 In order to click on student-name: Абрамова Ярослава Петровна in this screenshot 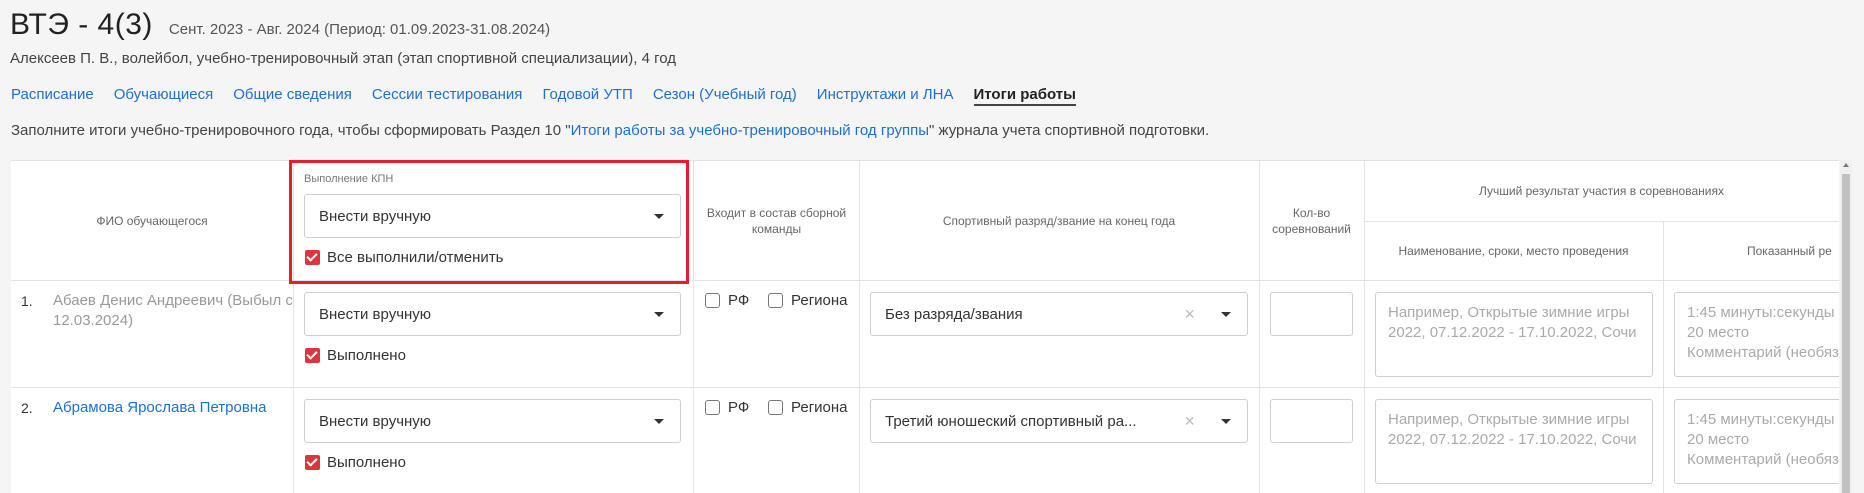, I will do `click(173, 408)`.